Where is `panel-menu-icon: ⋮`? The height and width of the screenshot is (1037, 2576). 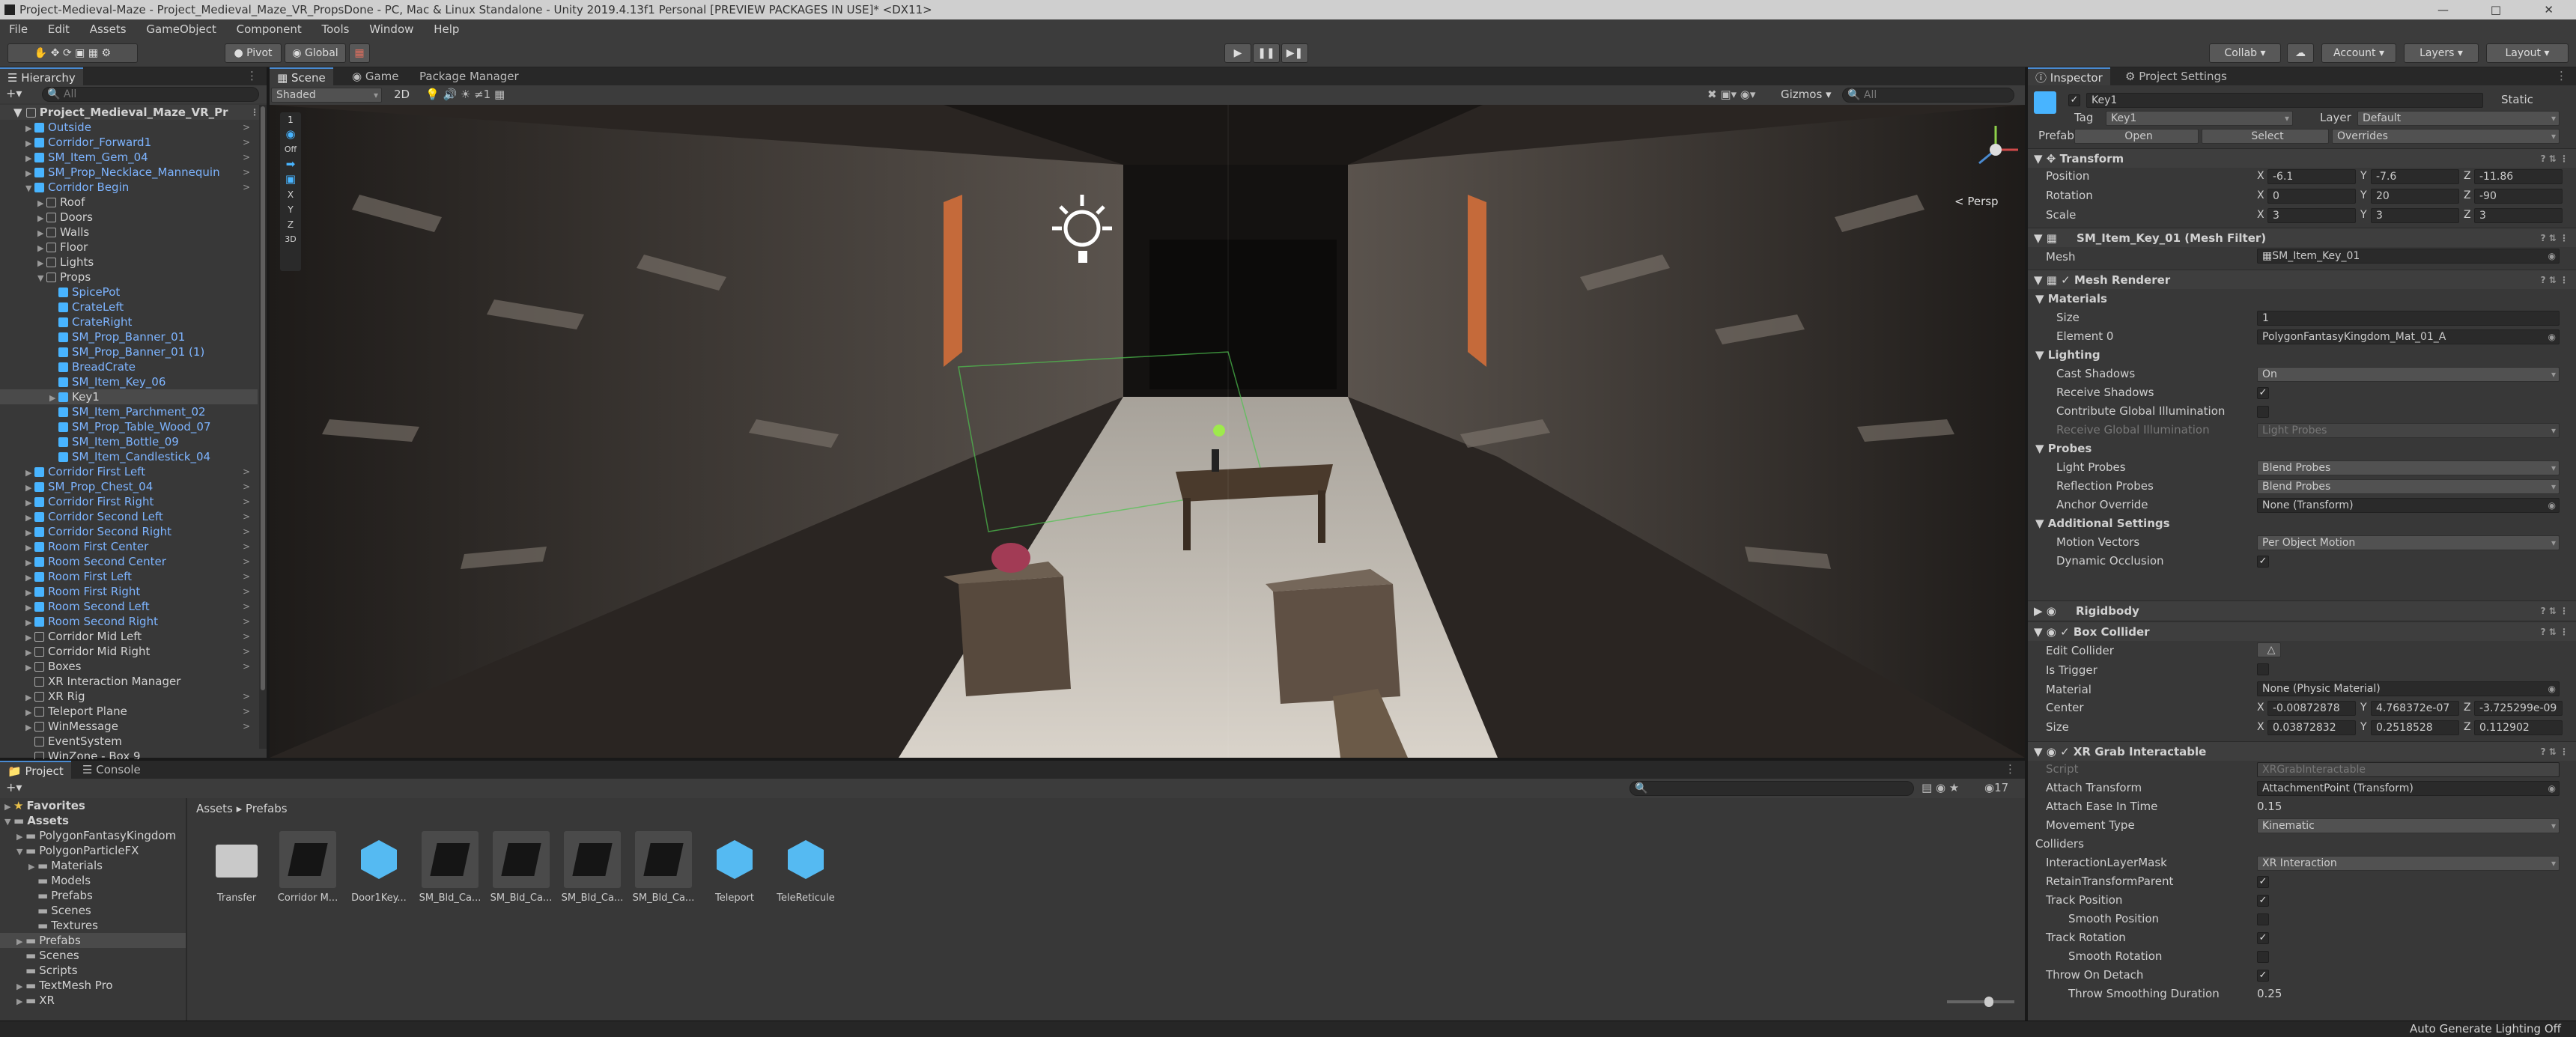
panel-menu-icon: ⋮ is located at coordinates (2561, 75).